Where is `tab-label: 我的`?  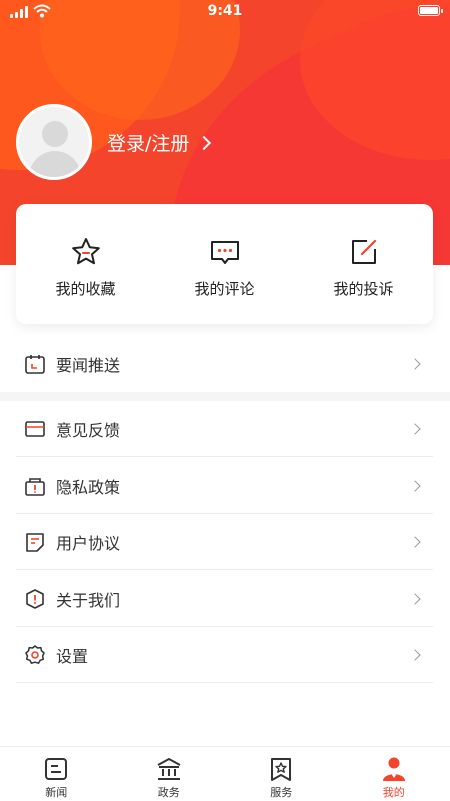 tab-label: 我的 is located at coordinates (394, 792).